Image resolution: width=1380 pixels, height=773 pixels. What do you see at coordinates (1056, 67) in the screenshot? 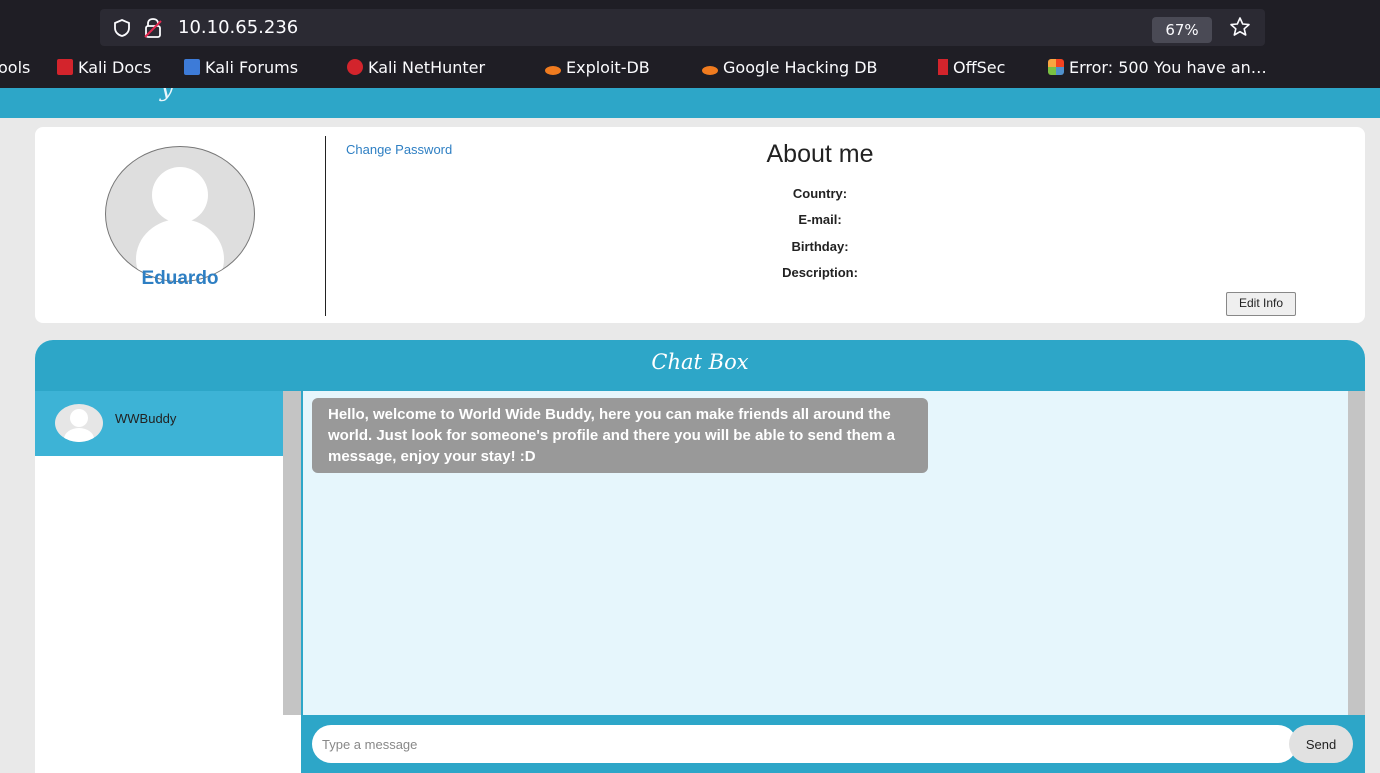
I see `joomla-icon` at bounding box center [1056, 67].